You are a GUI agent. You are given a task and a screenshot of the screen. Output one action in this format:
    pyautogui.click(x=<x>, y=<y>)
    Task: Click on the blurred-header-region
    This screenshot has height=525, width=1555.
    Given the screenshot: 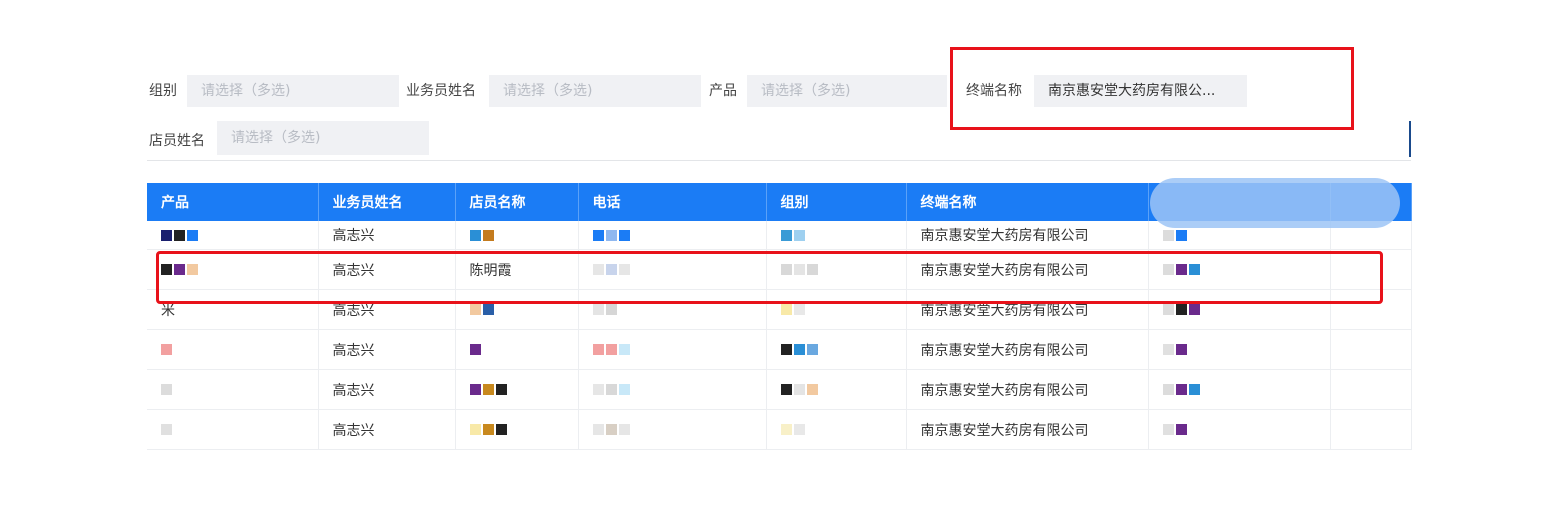 What is the action you would take?
    pyautogui.click(x=1275, y=203)
    